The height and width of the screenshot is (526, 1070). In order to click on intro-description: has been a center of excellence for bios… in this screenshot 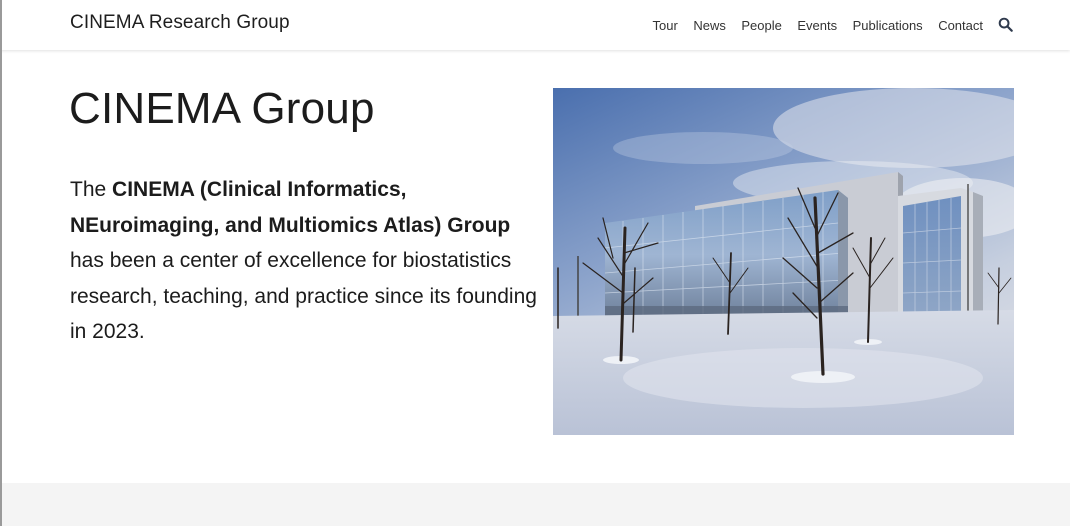, I will do `click(303, 296)`.